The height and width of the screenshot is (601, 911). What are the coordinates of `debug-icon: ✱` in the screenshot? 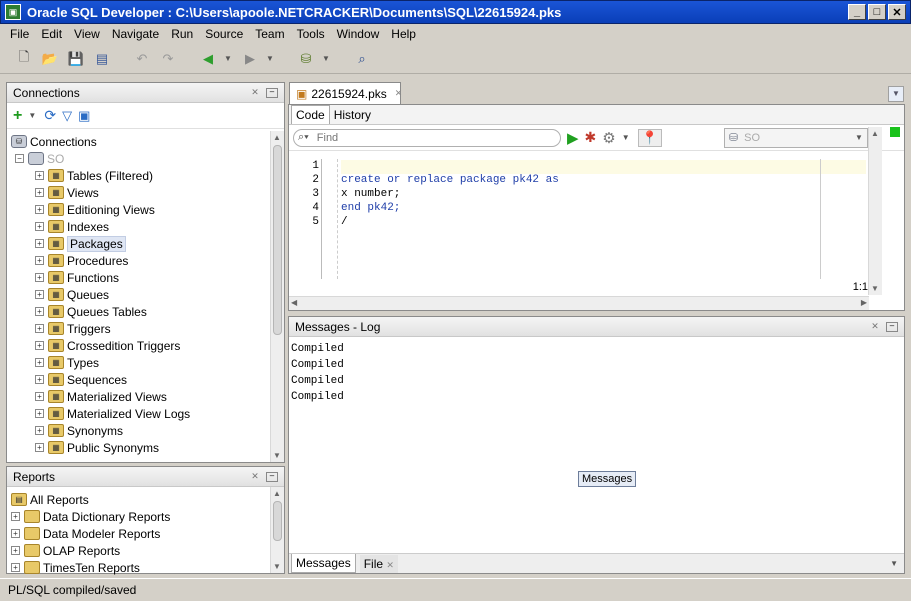 It's located at (591, 137).